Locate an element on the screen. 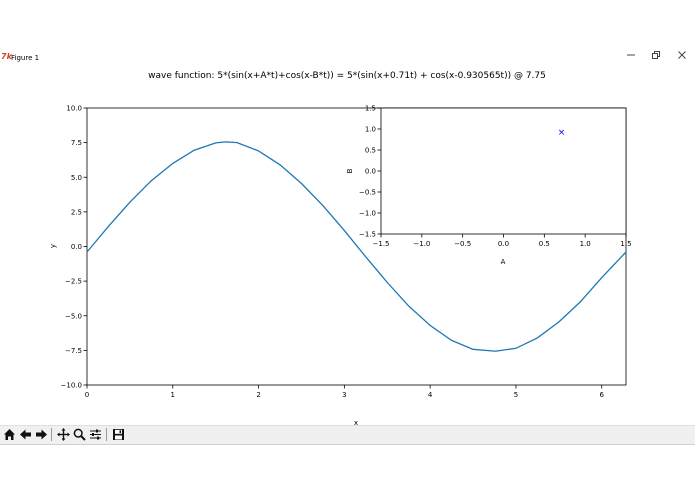 This screenshot has height=494, width=695. x-tick-label: 1 is located at coordinates (173, 395).